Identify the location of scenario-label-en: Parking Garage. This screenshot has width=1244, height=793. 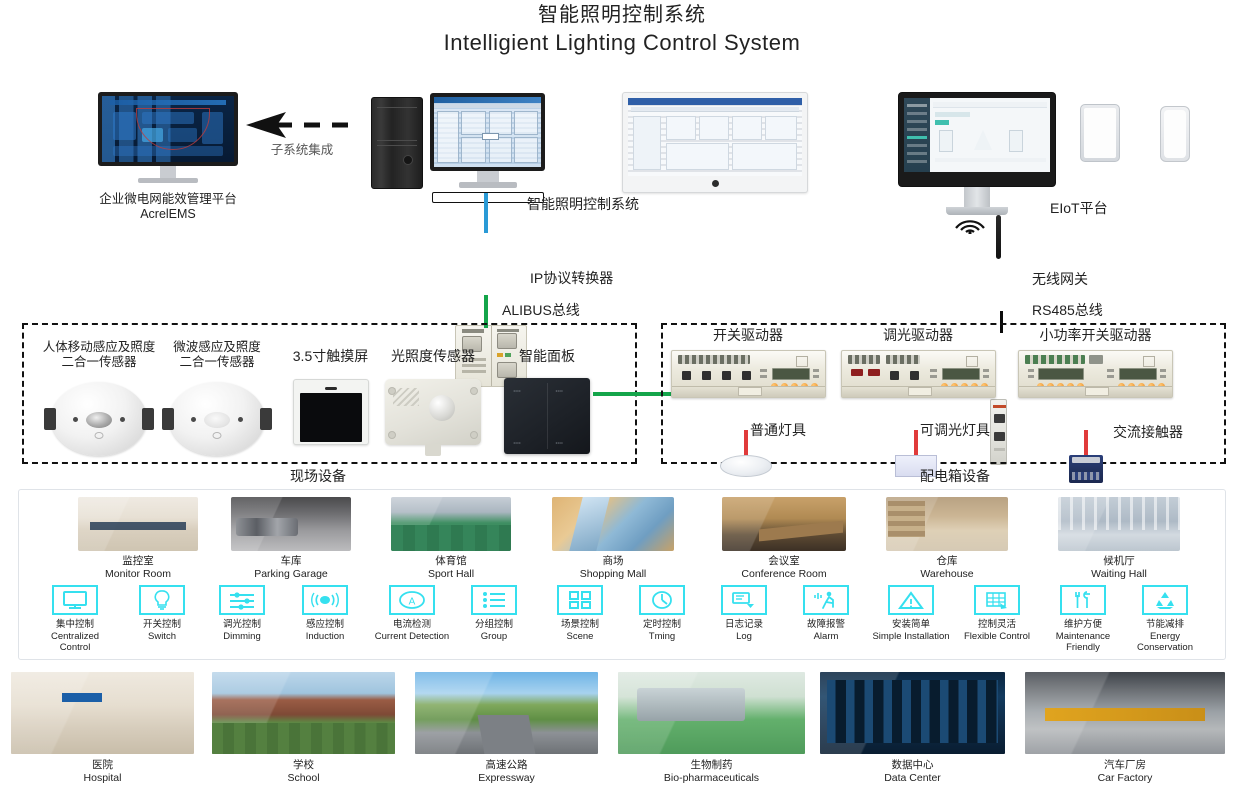
(291, 573).